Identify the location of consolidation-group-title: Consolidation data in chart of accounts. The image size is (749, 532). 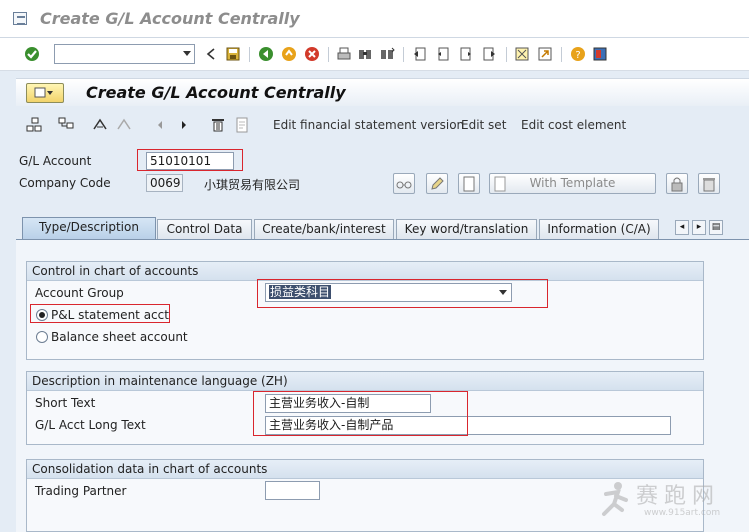
(365, 469).